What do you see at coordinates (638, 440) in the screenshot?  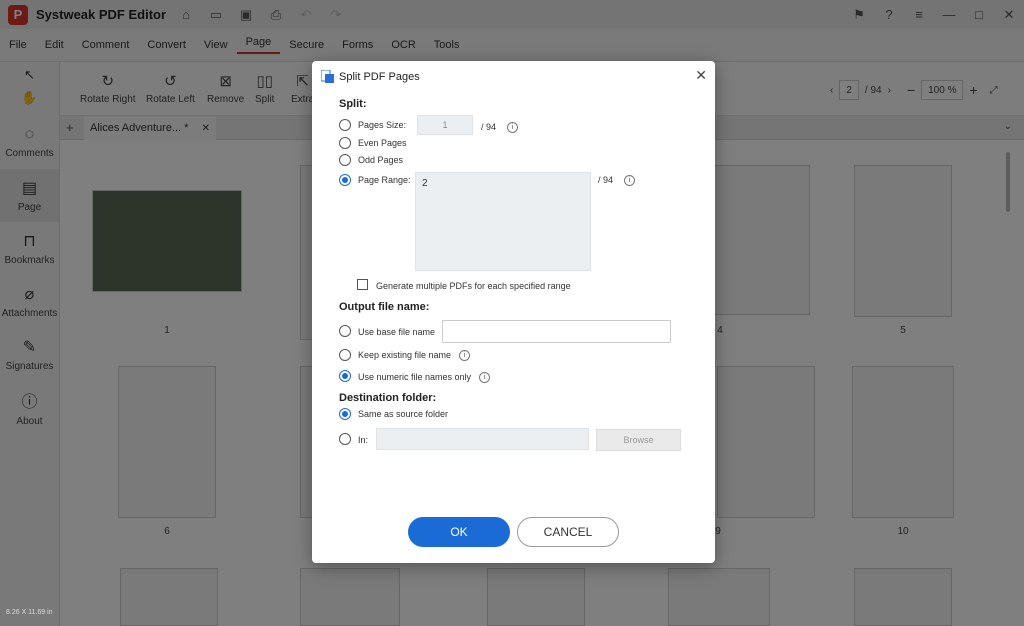 I see `browse-button: Browse` at bounding box center [638, 440].